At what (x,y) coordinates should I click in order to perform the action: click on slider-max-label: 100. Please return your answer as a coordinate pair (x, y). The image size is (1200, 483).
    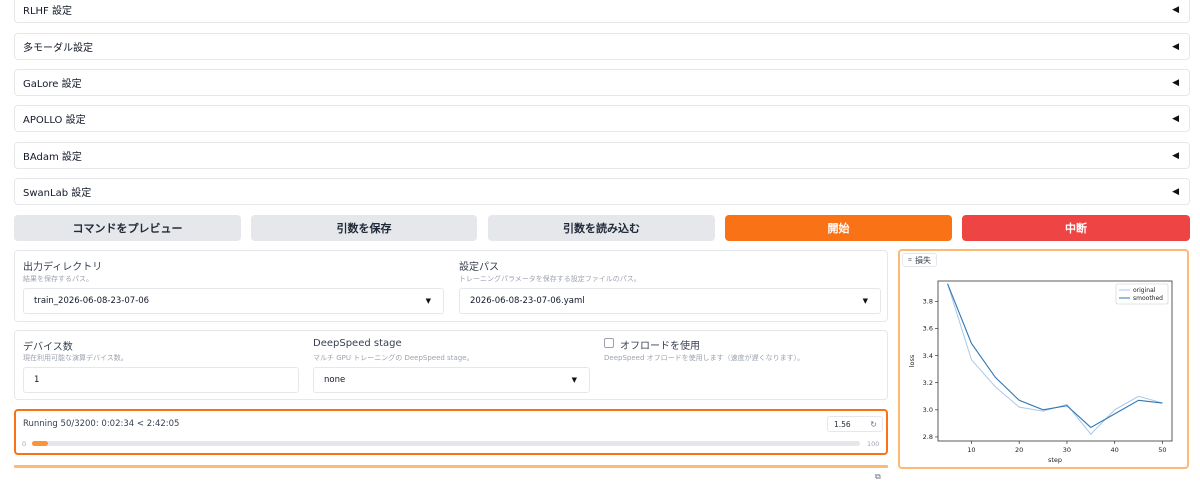
    Looking at the image, I should click on (873, 444).